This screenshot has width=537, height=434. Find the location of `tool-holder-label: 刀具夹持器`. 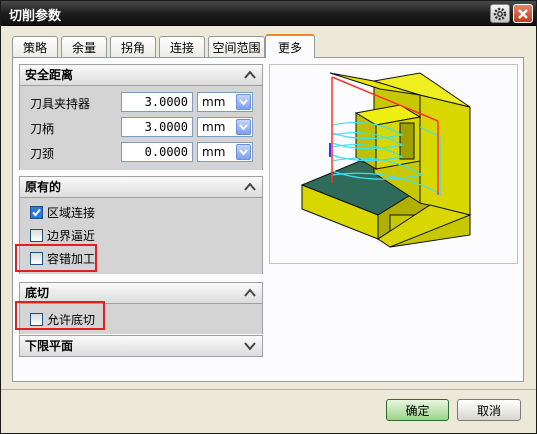

tool-holder-label: 刀具夹持器 is located at coordinates (60, 104).